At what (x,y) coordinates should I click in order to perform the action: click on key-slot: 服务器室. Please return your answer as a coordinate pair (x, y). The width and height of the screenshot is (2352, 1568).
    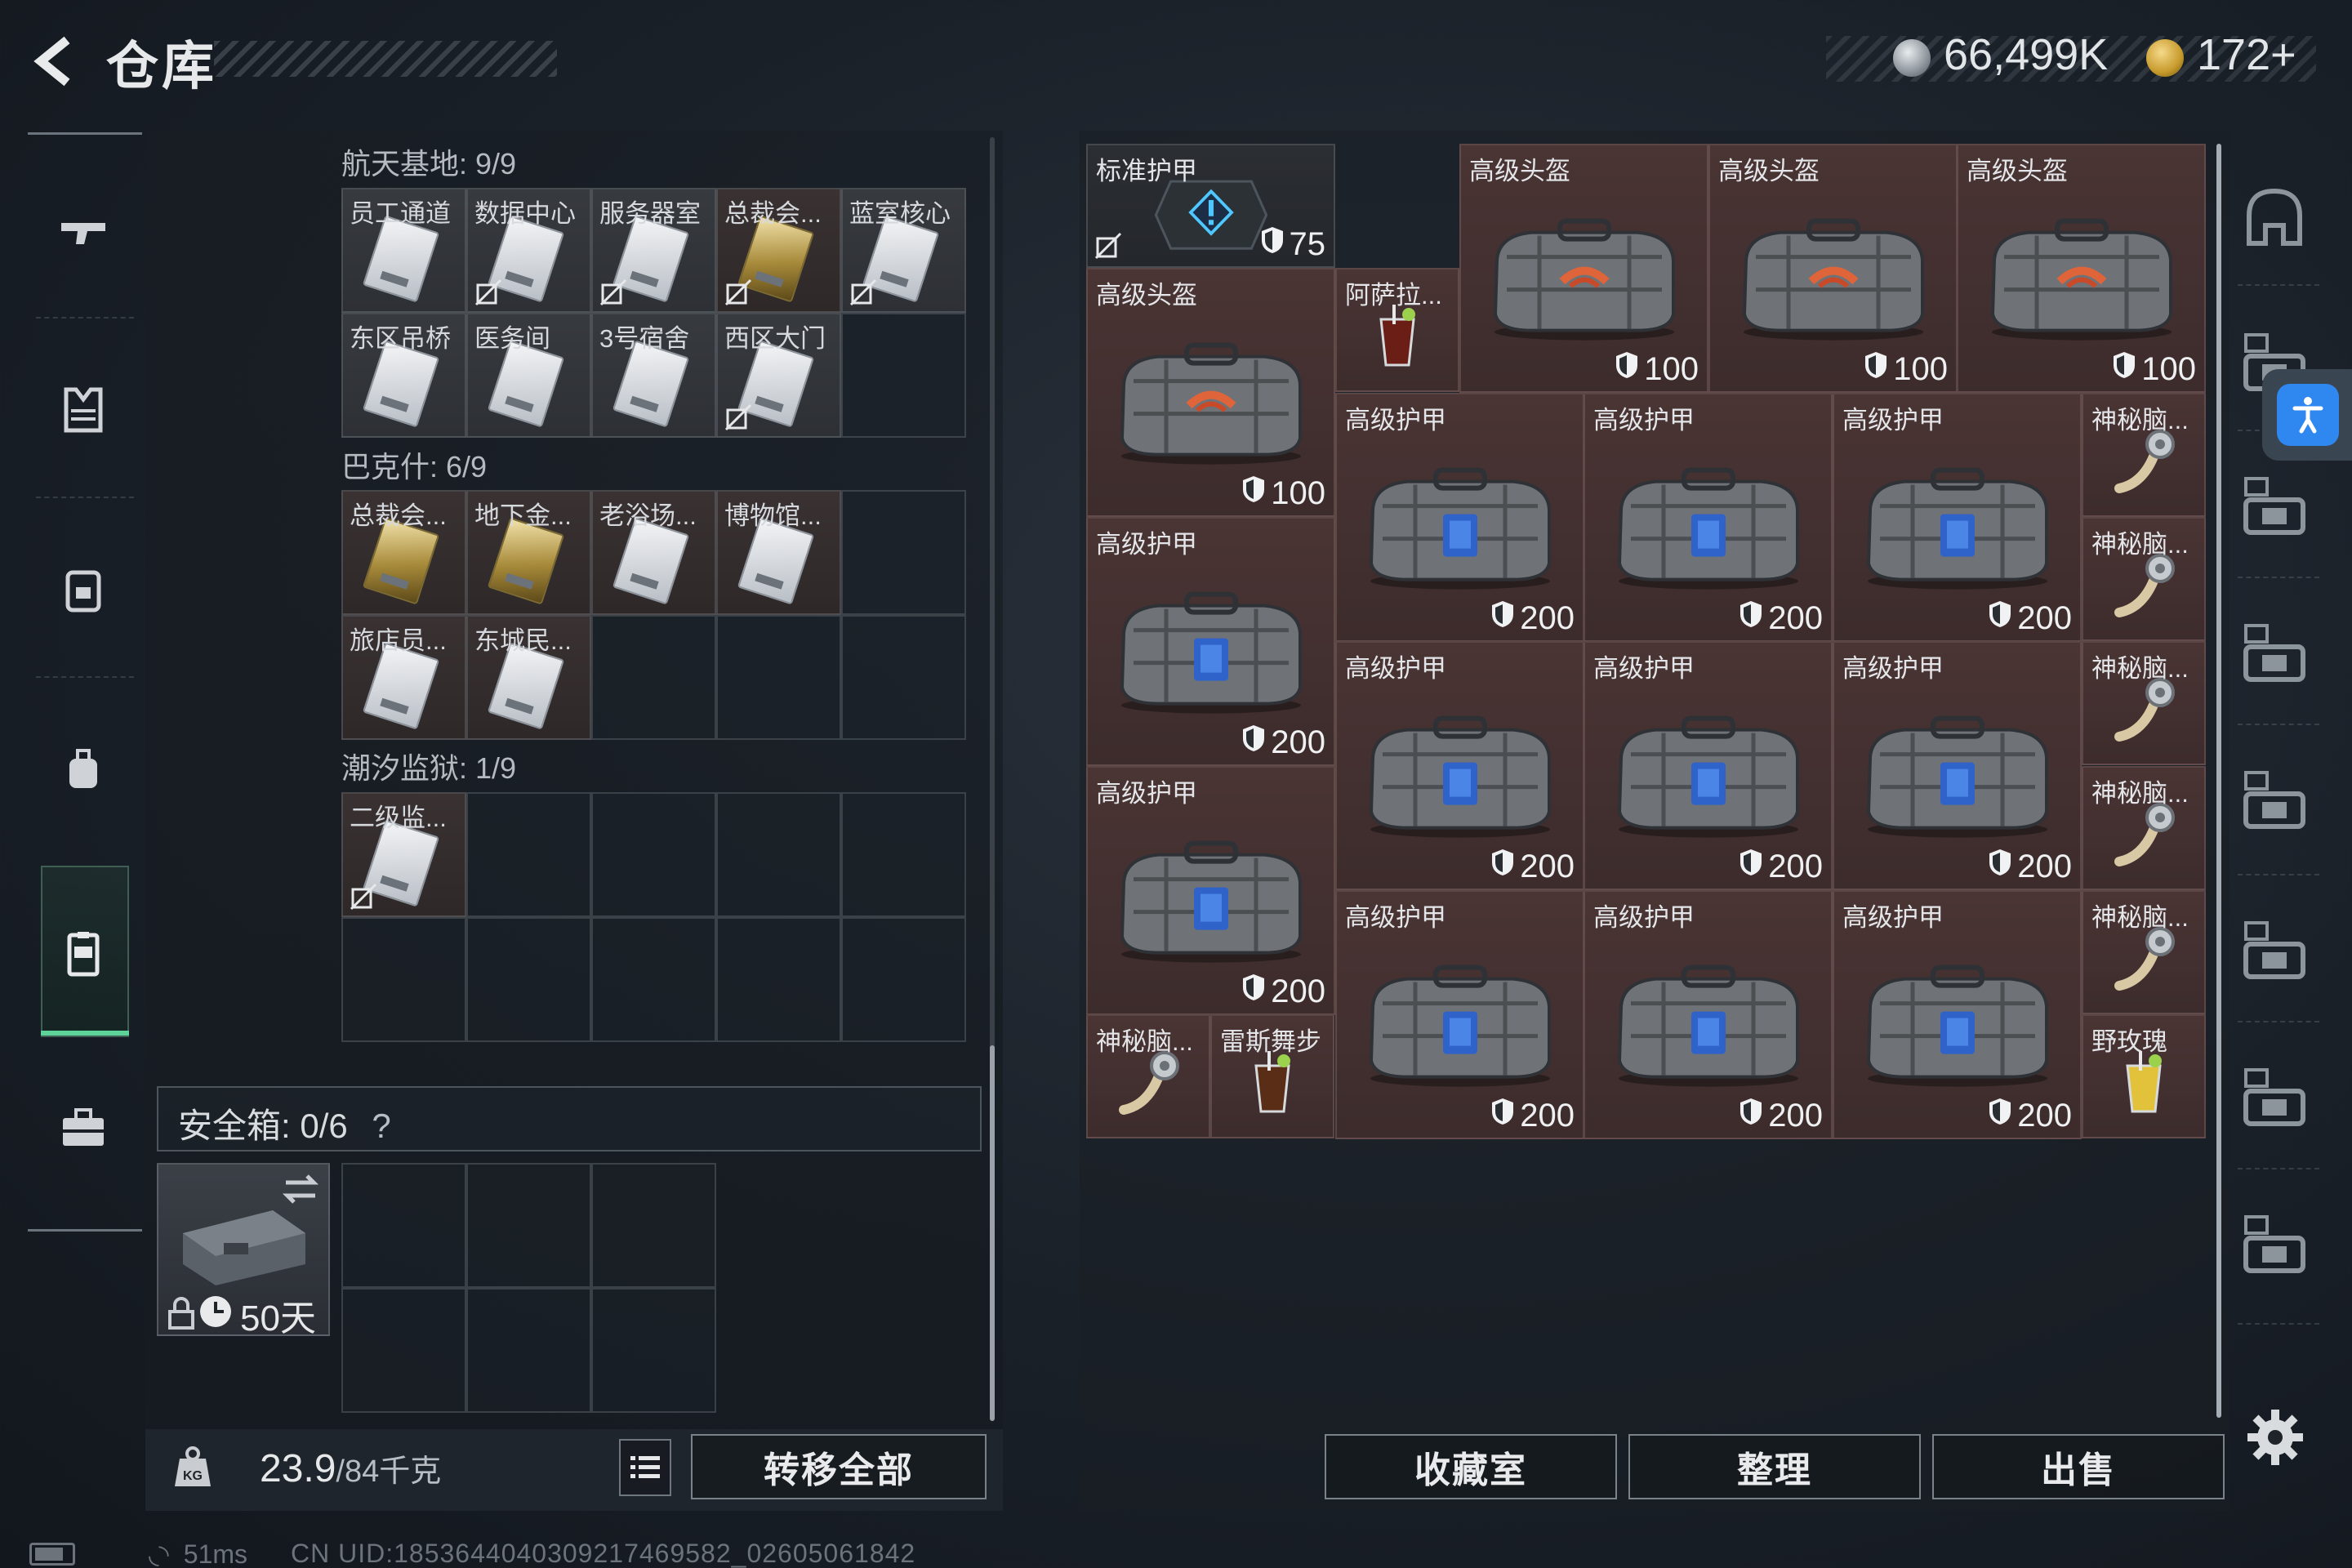
    Looking at the image, I should click on (653, 250).